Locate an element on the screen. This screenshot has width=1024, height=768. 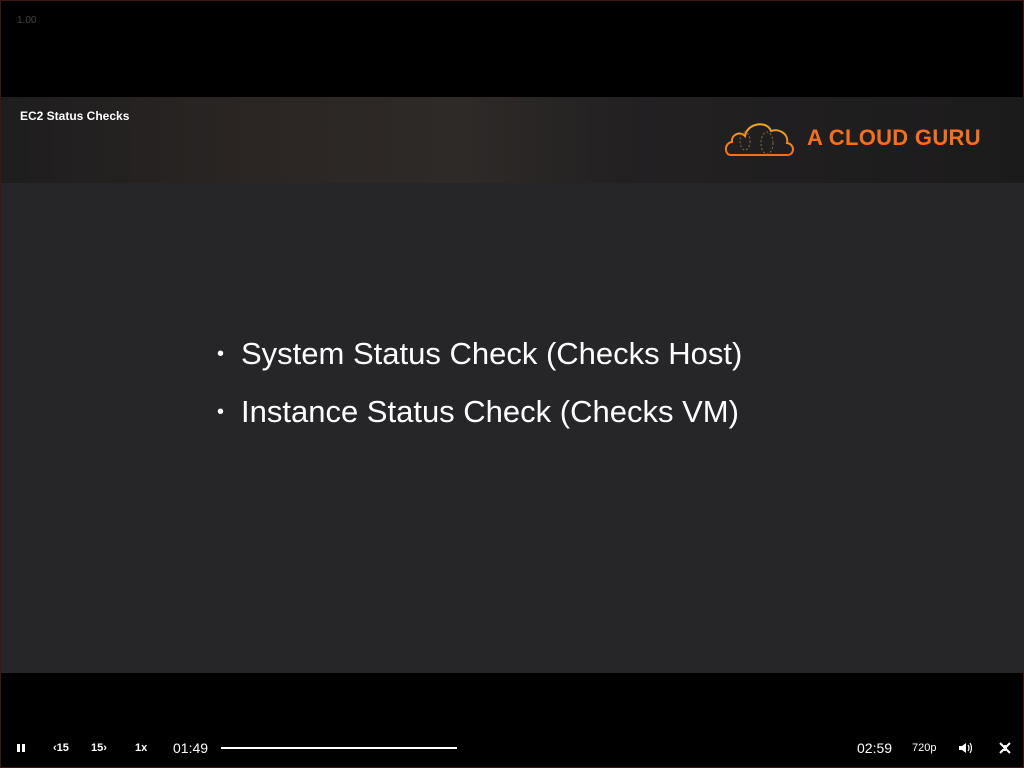
quality-button: 720p is located at coordinates (924, 748).